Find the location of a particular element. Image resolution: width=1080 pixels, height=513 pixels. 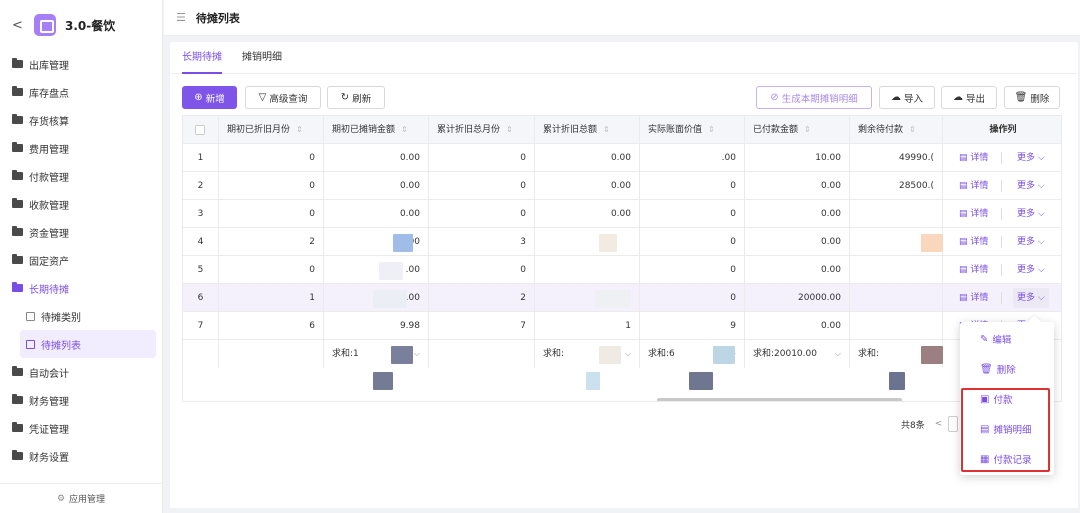

sidebar-item: 凭证管理 is located at coordinates (81, 428).